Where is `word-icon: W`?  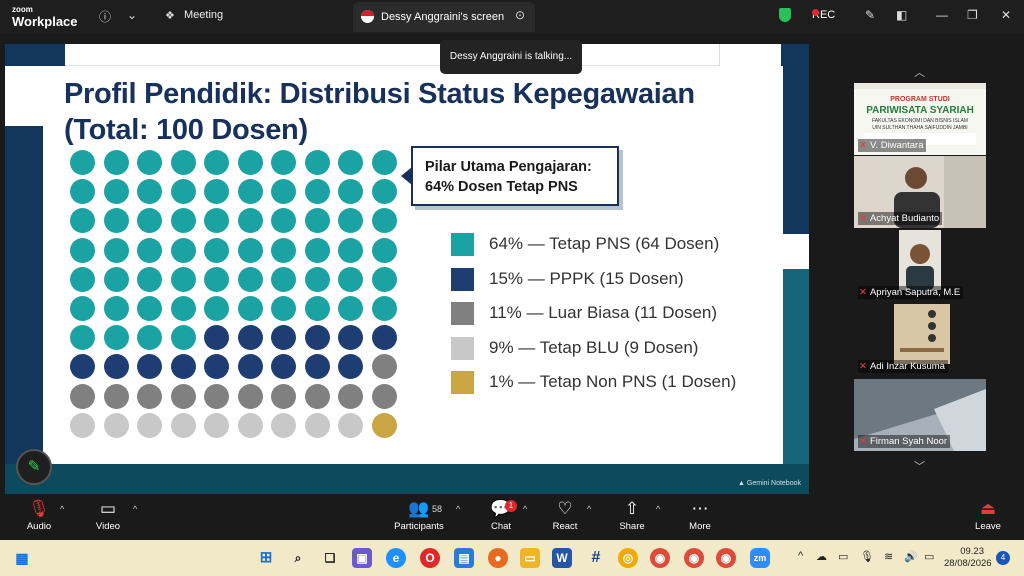 word-icon: W is located at coordinates (562, 558).